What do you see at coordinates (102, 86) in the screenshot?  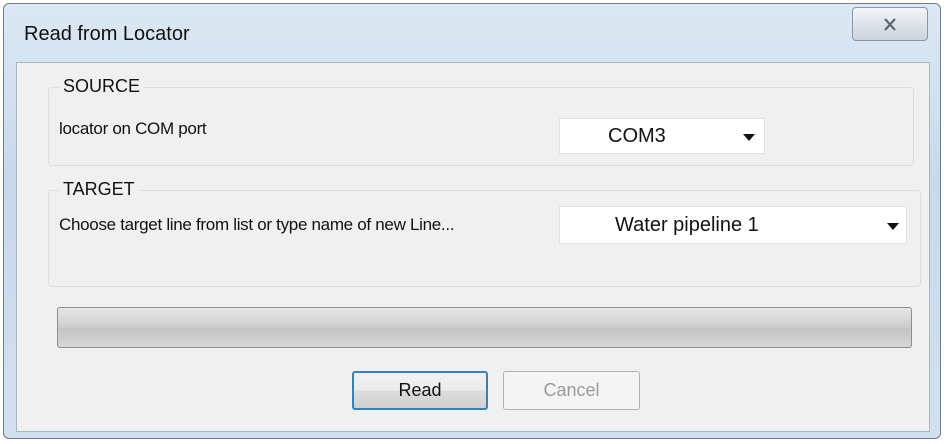 I see `source-group-legend: SOURCE` at bounding box center [102, 86].